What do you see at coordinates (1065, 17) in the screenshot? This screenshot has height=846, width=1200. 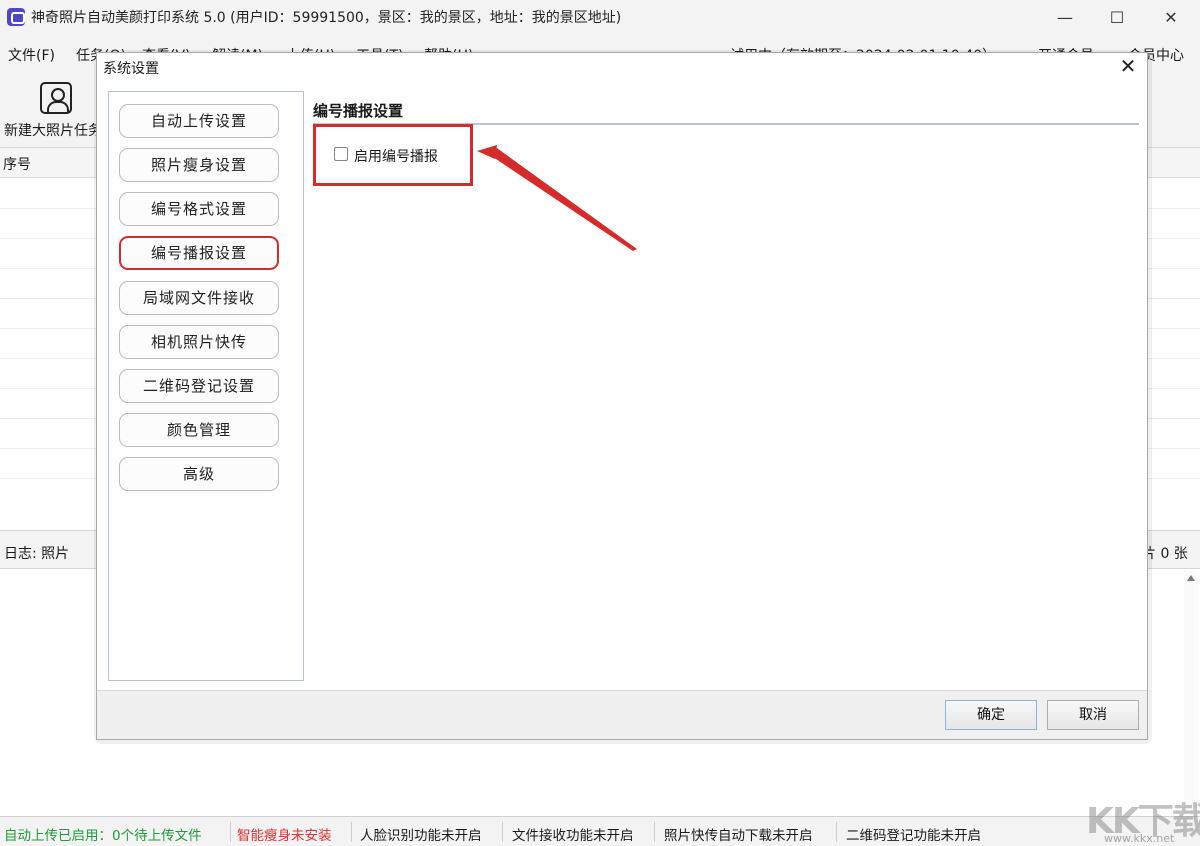 I see `minimize-button: —` at bounding box center [1065, 17].